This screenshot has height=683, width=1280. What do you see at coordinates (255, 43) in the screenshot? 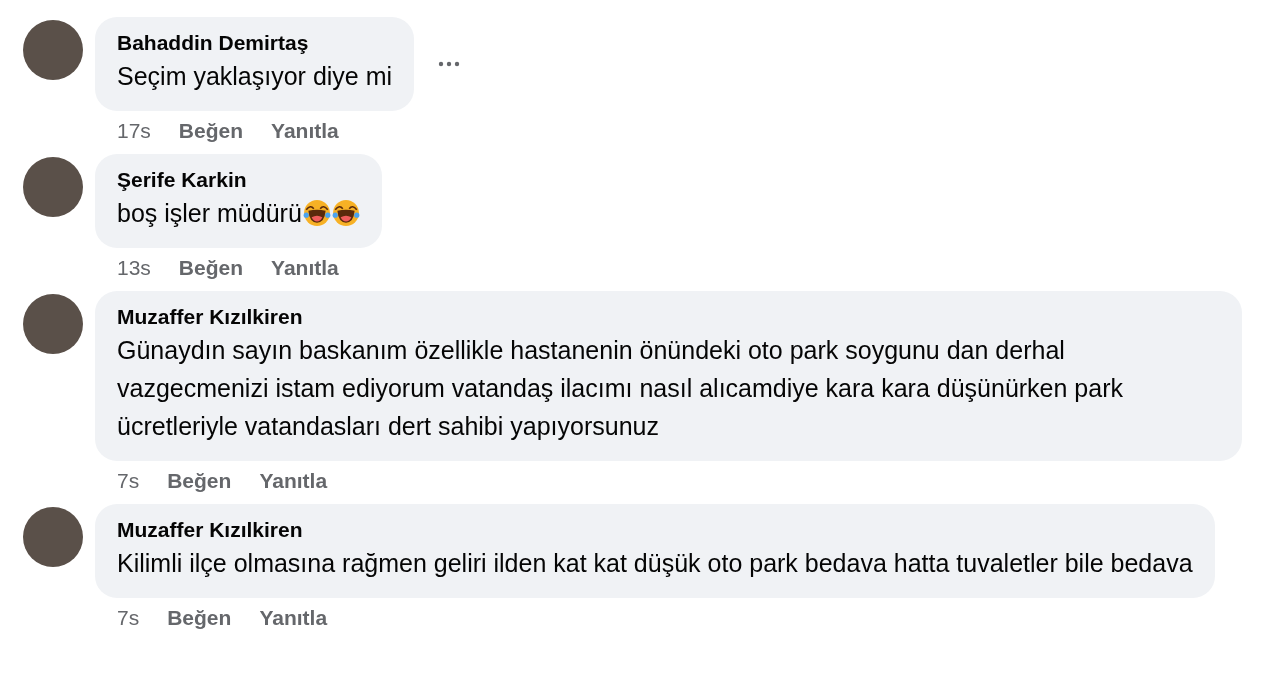
I see `author-name: Bahaddin Demirtaş` at bounding box center [255, 43].